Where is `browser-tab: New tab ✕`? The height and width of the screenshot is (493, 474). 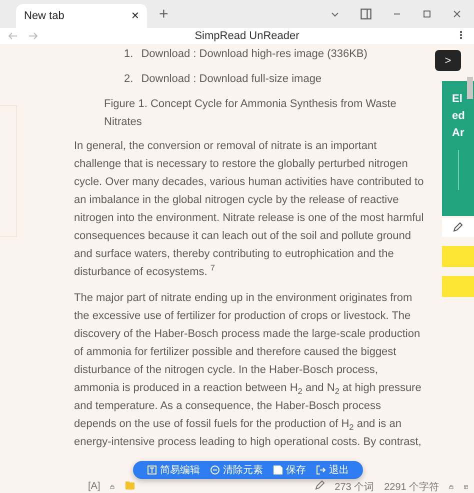
browser-tab: New tab ✕ is located at coordinates (81, 16).